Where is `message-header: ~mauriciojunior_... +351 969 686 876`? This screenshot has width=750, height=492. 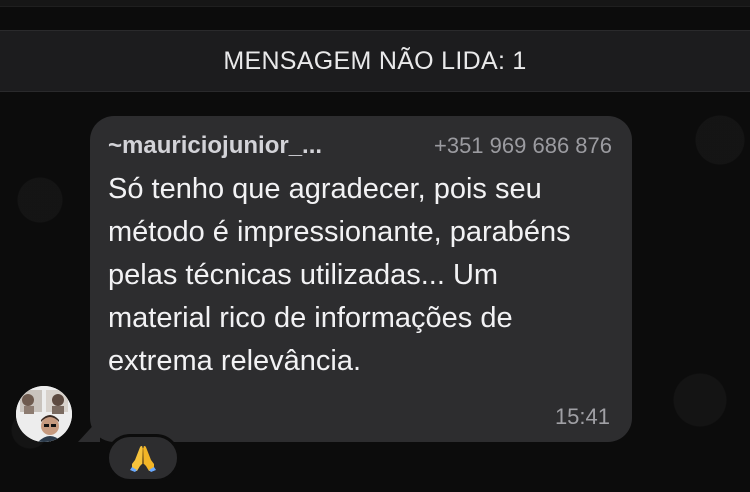
message-header: ~mauriciojunior_... +351 969 686 876 is located at coordinates (360, 146).